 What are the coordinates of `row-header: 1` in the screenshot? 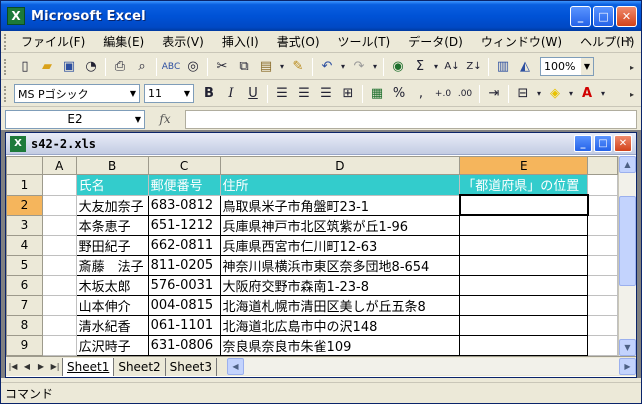 It's located at (24, 185).